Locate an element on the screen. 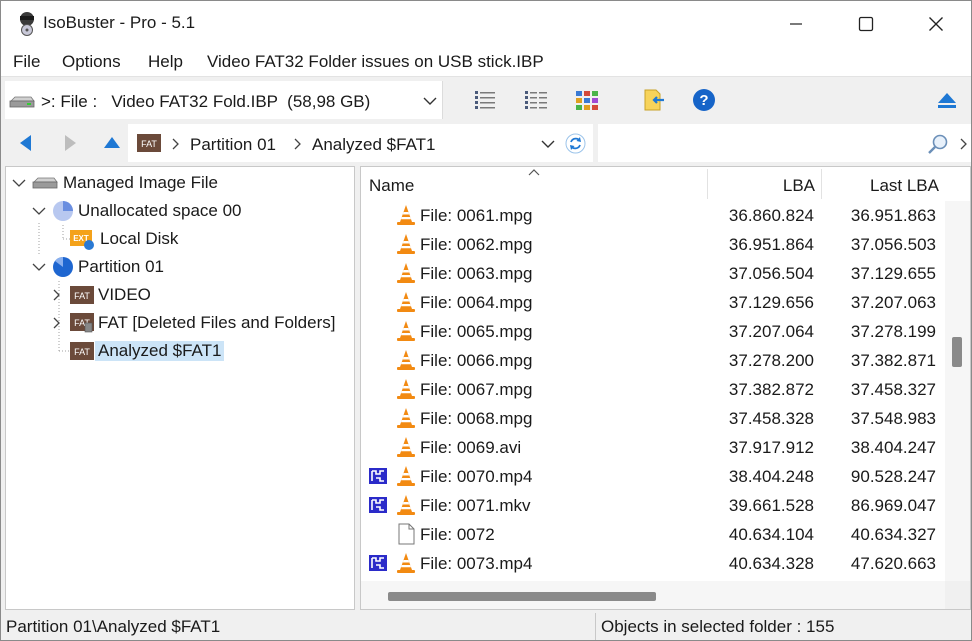 The image size is (972, 641). cell-last-lba: 37.278.199 is located at coordinates (893, 331).